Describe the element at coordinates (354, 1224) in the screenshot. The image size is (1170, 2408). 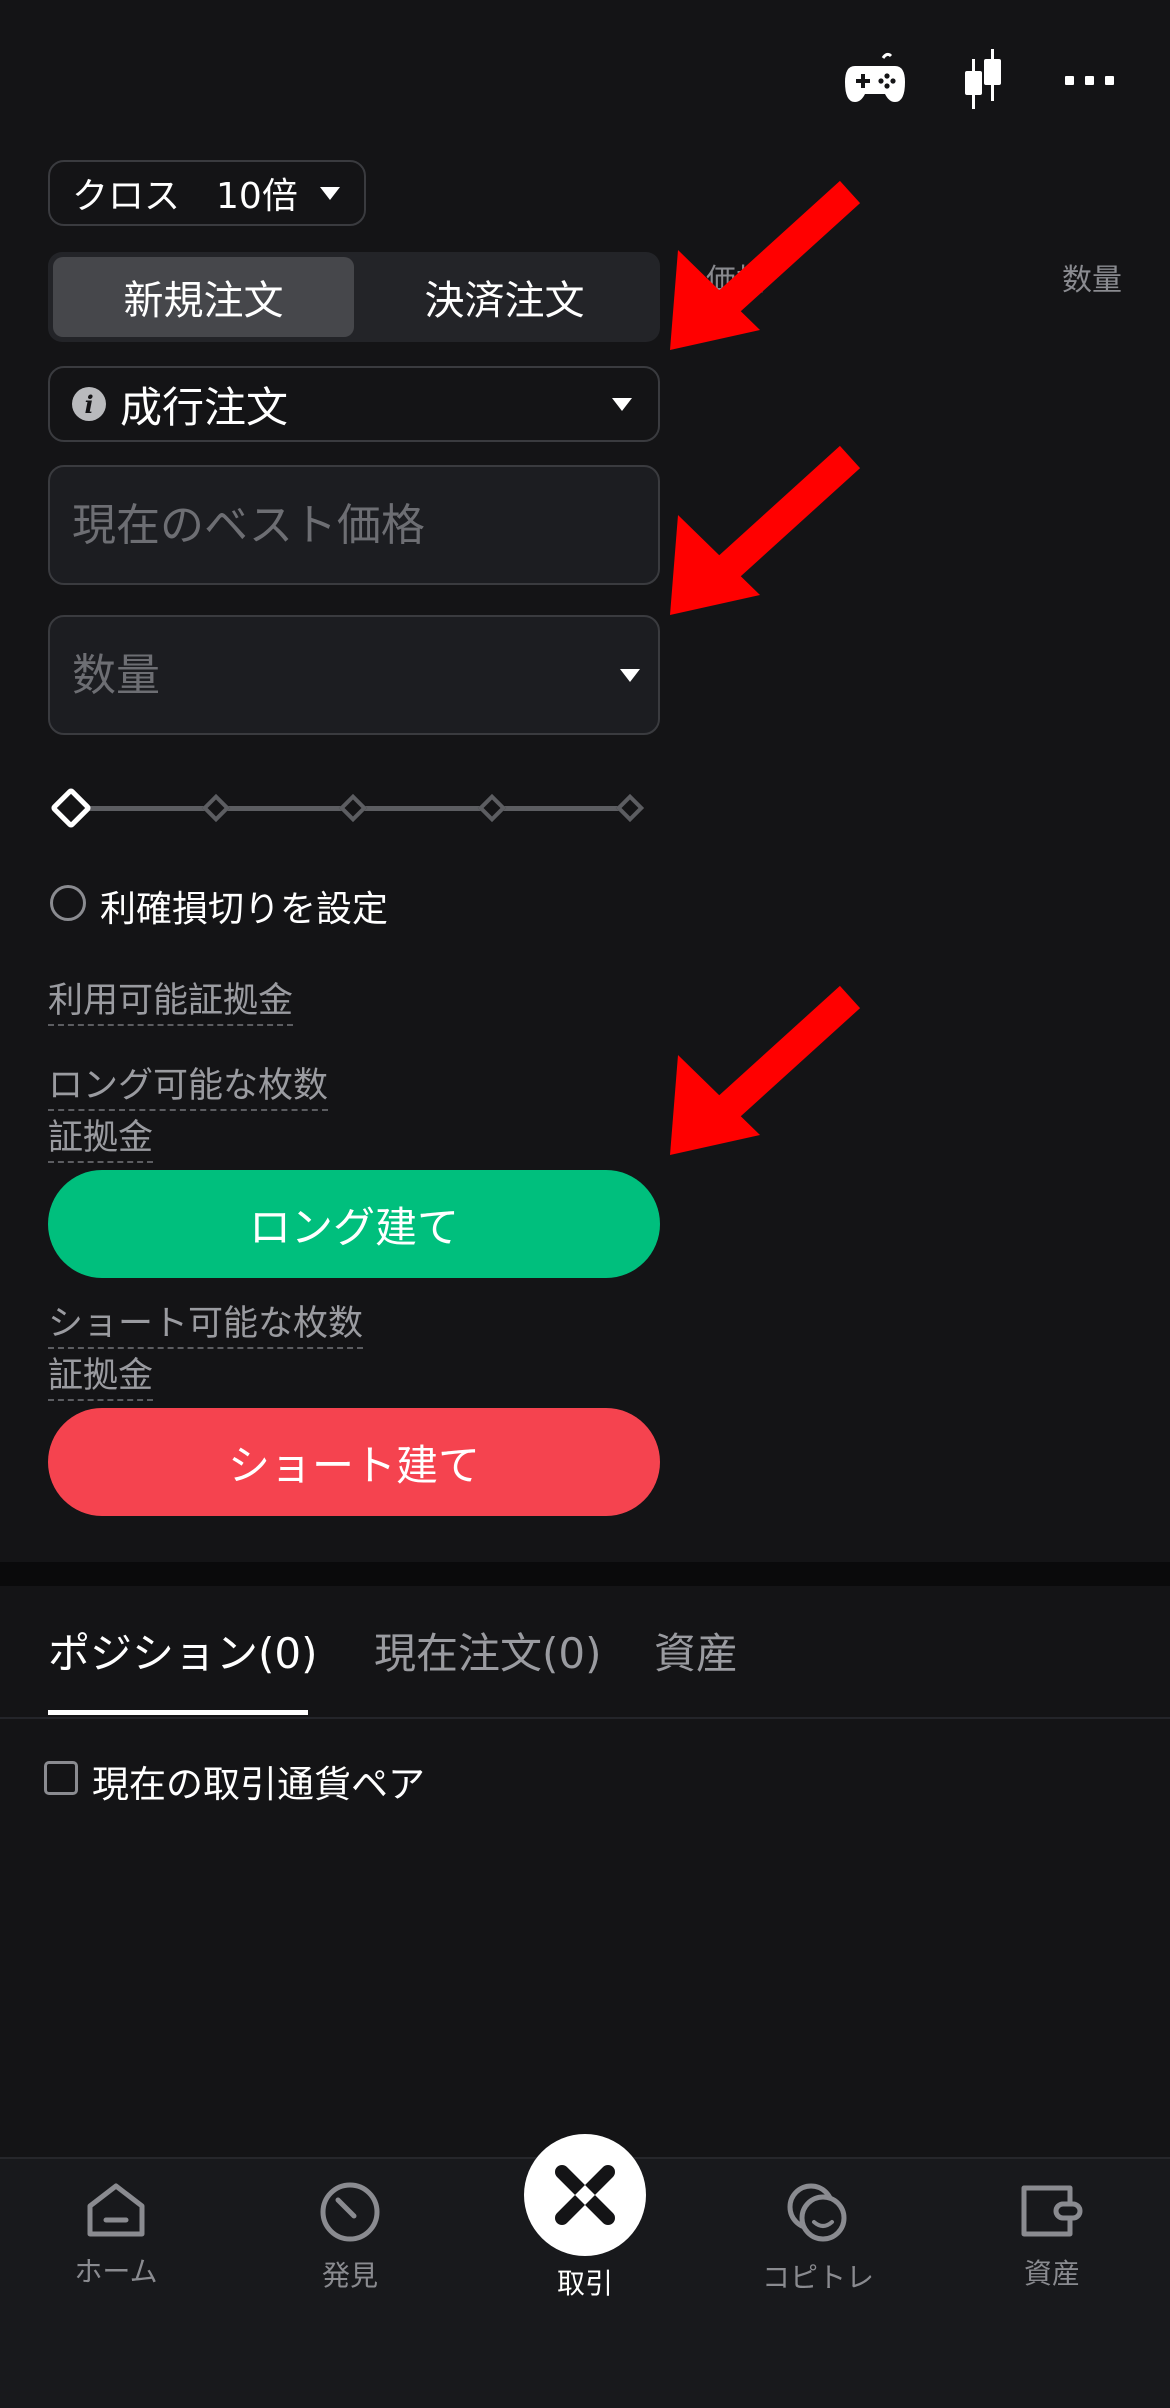
I see `long-button: ロング建て` at that location.